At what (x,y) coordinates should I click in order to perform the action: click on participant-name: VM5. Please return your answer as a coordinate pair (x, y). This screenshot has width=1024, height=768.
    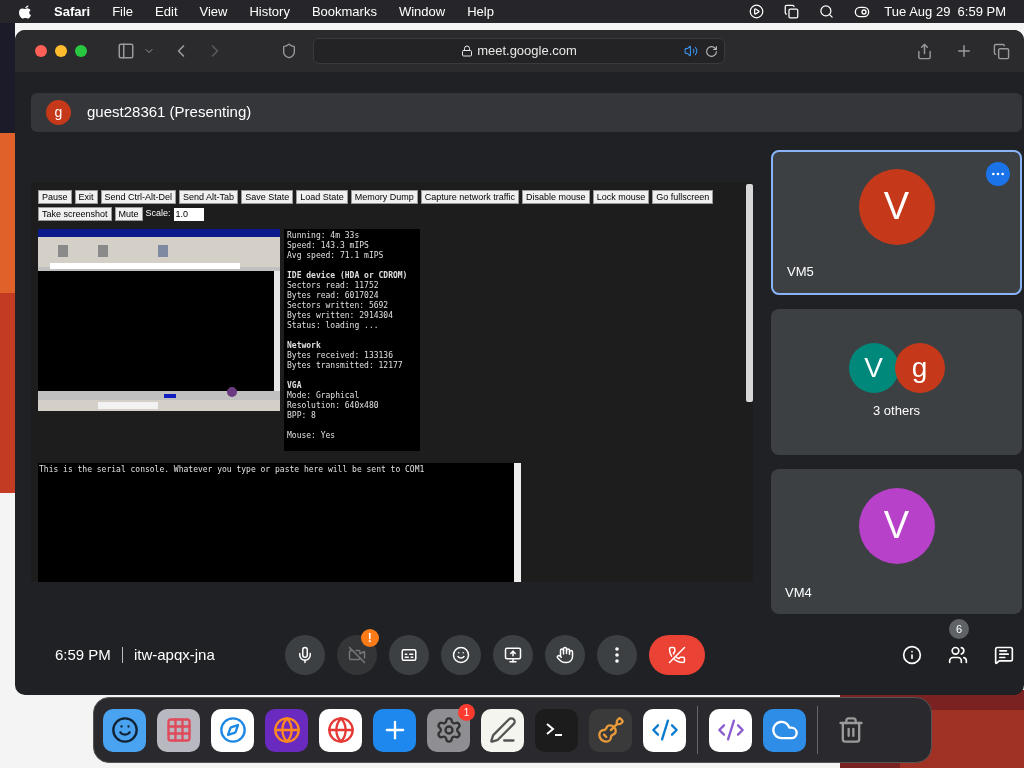
    Looking at the image, I should click on (800, 271).